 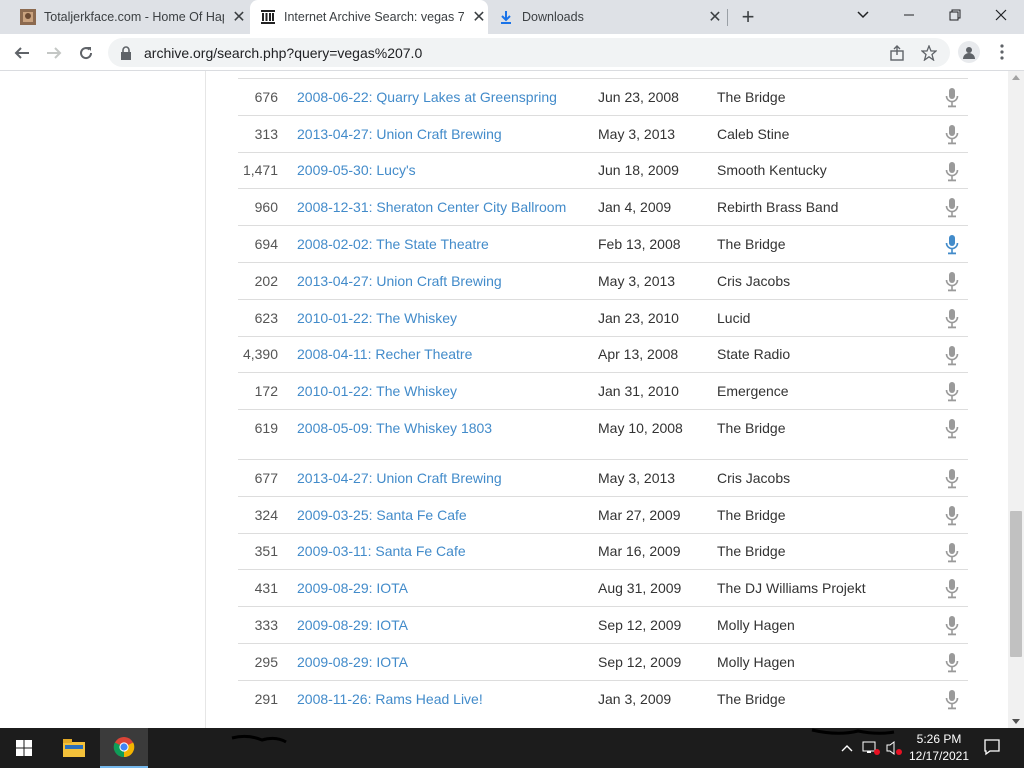 What do you see at coordinates (1002, 52) in the screenshot?
I see `menu-kebab-icon` at bounding box center [1002, 52].